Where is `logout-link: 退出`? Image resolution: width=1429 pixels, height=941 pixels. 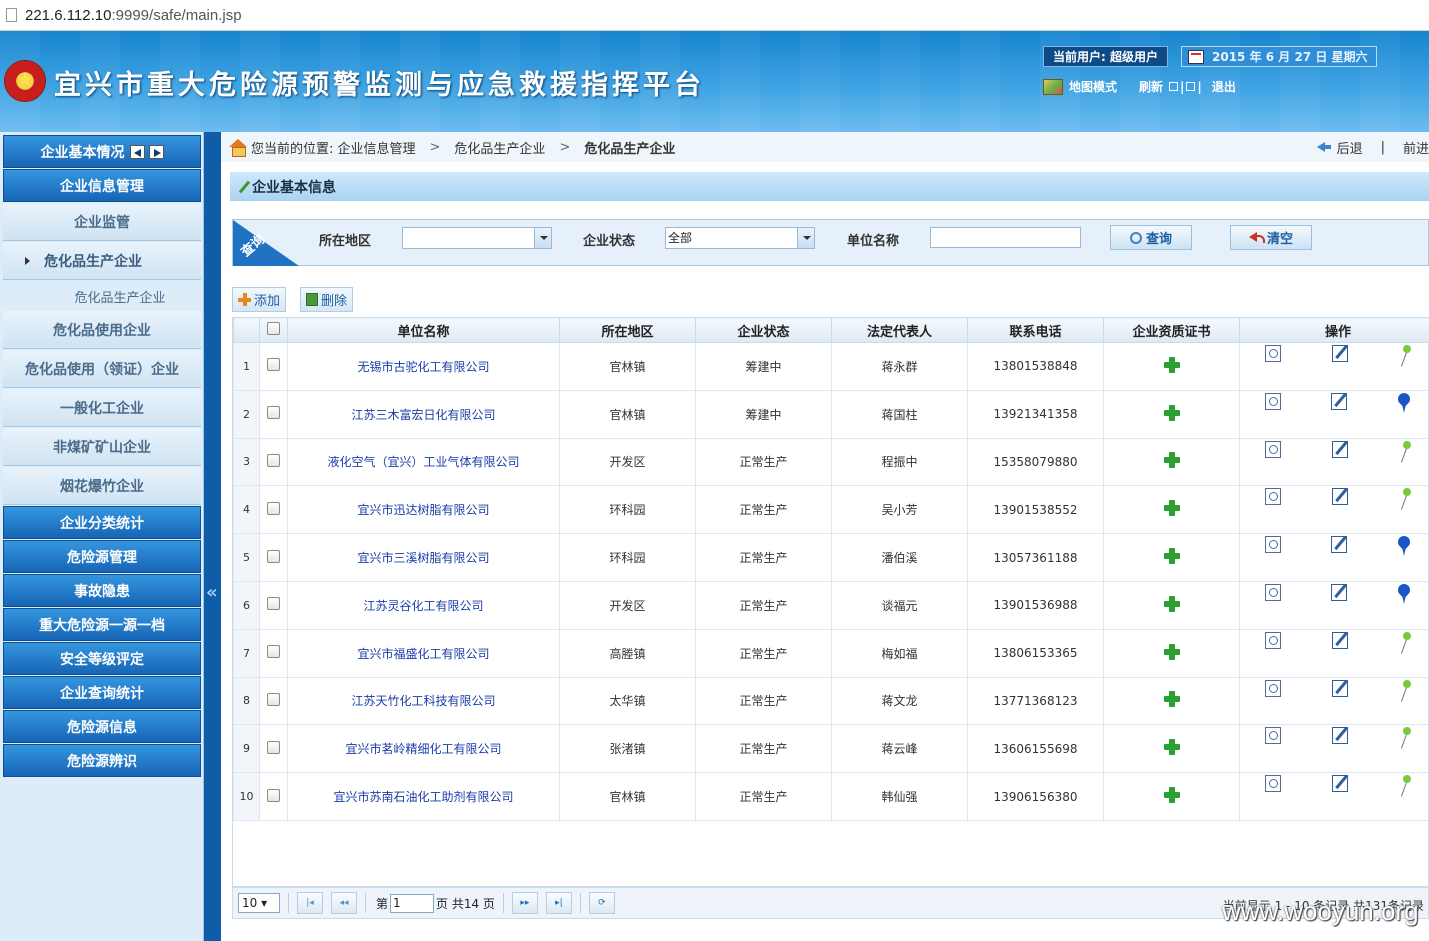 logout-link: 退出 is located at coordinates (1224, 86).